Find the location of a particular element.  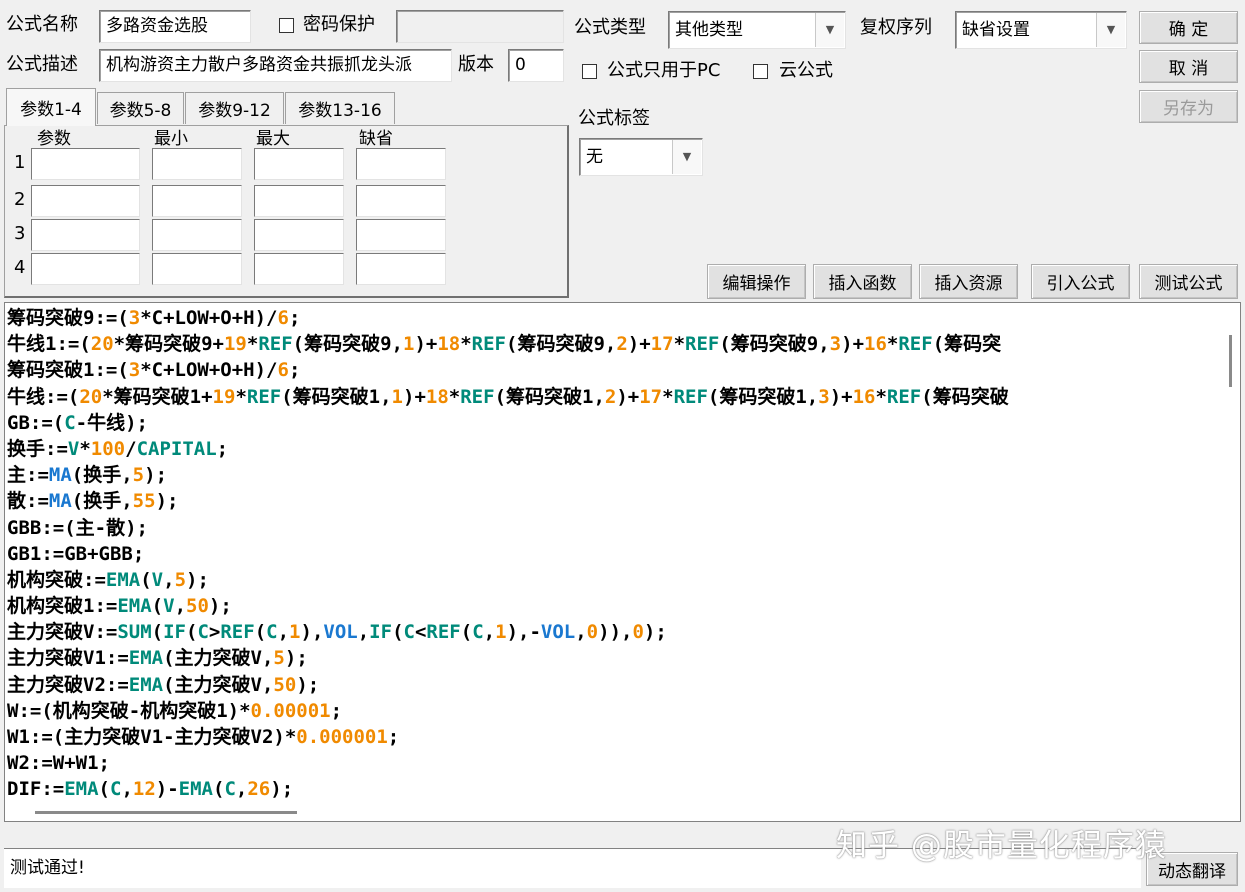

param-3-default is located at coordinates (401, 235).